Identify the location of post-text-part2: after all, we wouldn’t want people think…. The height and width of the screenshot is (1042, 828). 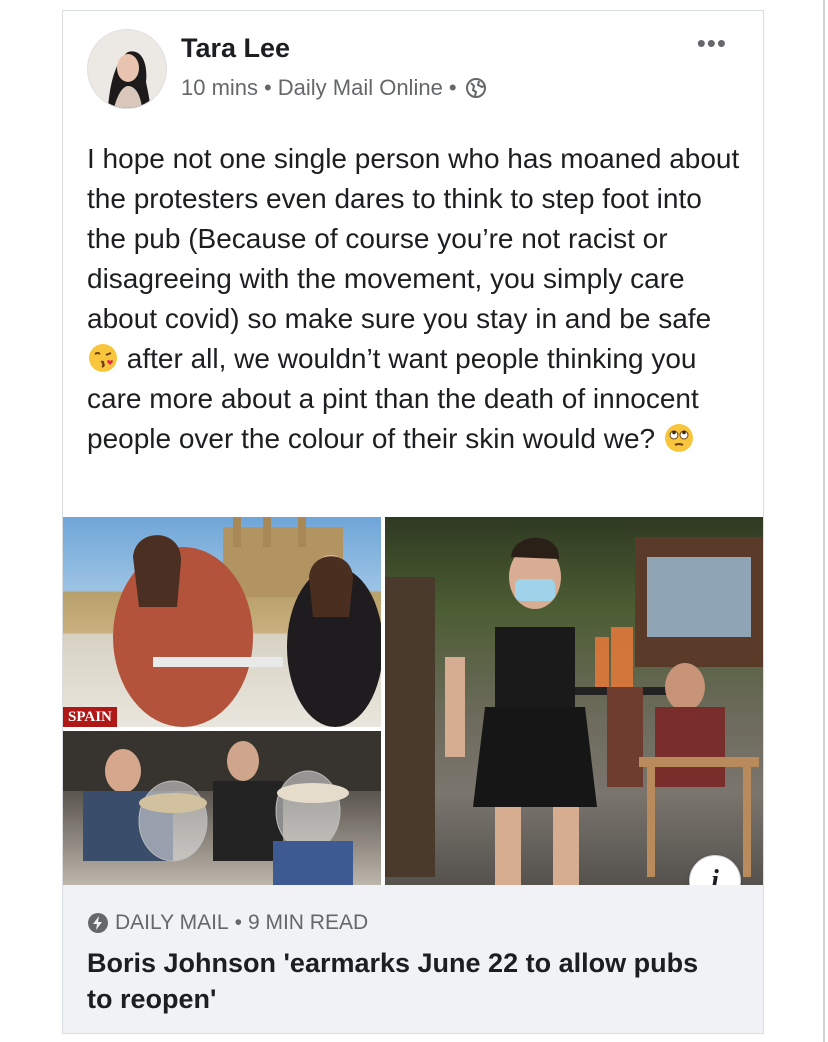
(397, 398).